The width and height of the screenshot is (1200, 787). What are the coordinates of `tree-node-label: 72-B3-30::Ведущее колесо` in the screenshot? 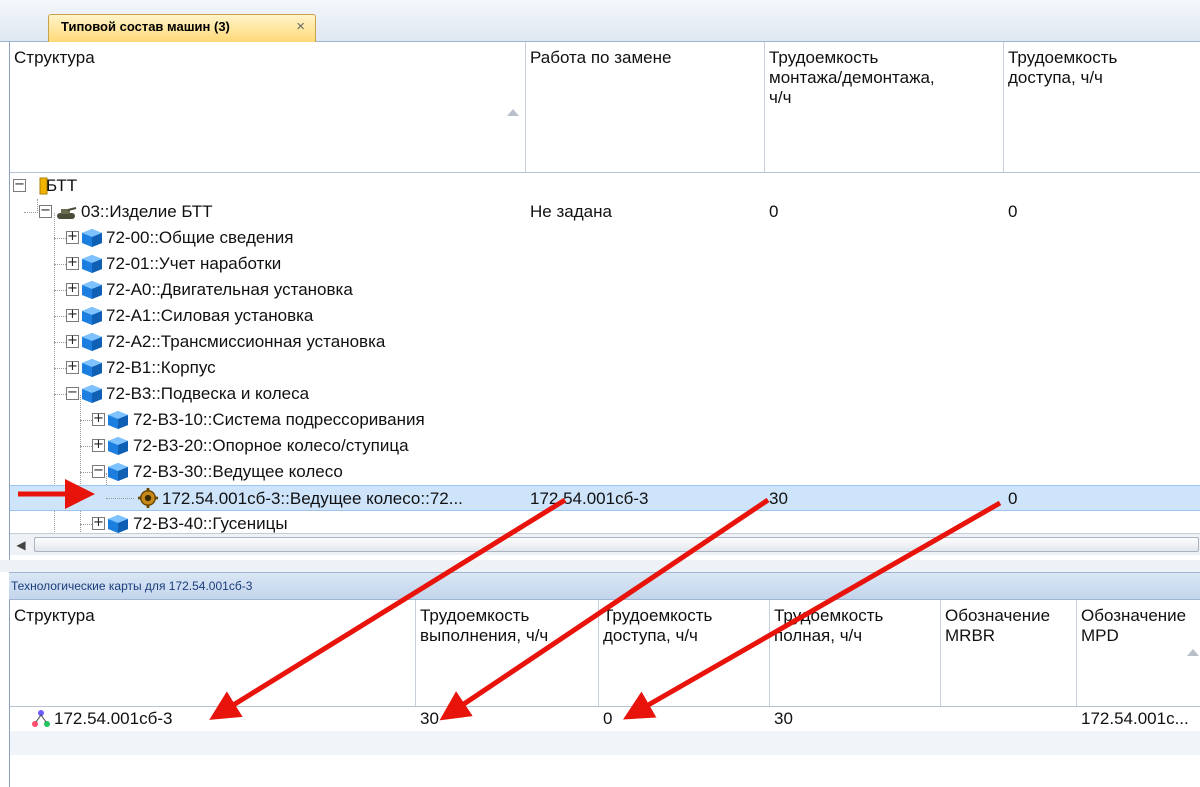 It's located at (238, 471).